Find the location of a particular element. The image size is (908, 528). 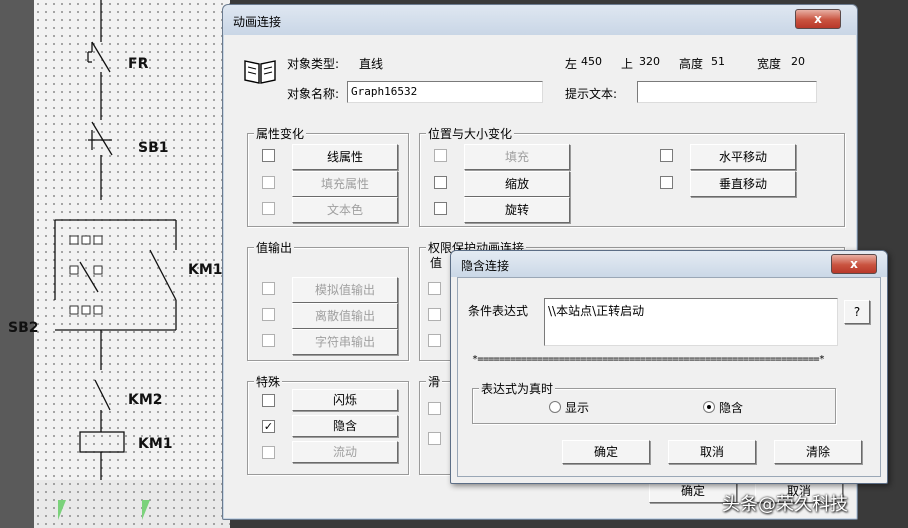

checkbox-fill is located at coordinates (440, 155).